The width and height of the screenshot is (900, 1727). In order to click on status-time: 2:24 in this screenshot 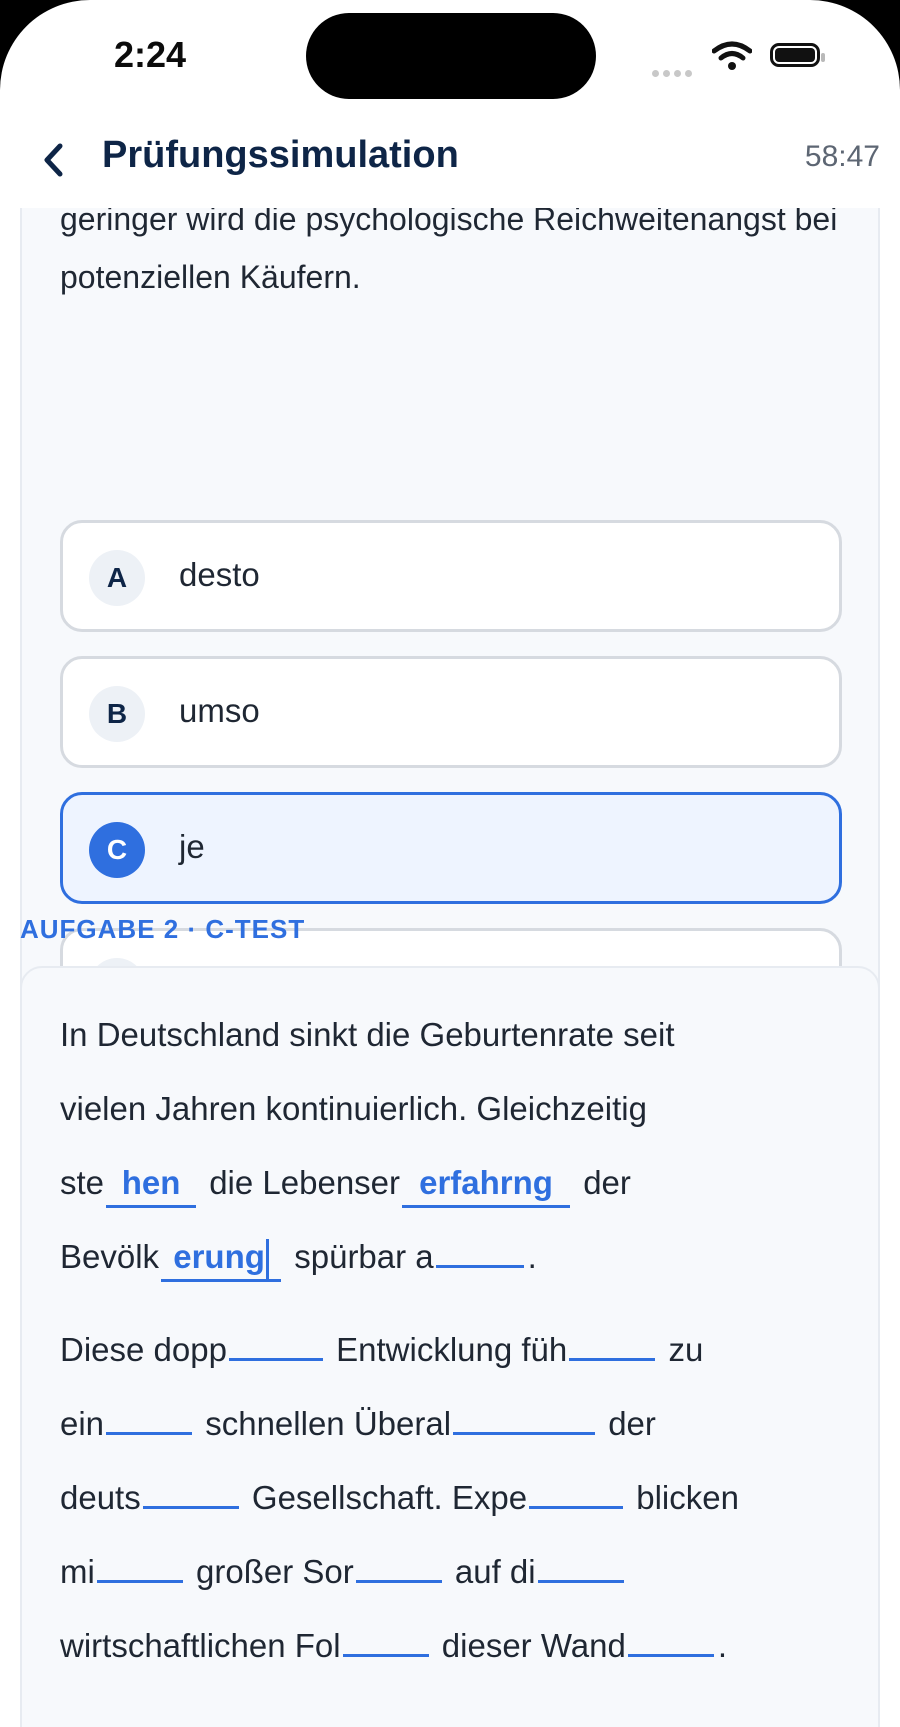, I will do `click(150, 54)`.